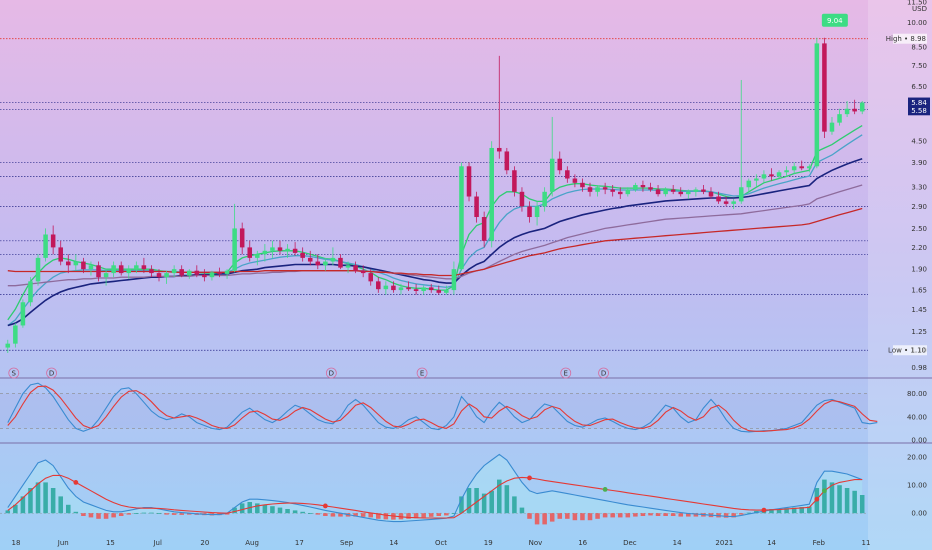  Describe the element at coordinates (919, 248) in the screenshot. I see `price-axis-tick: 2.20` at that location.